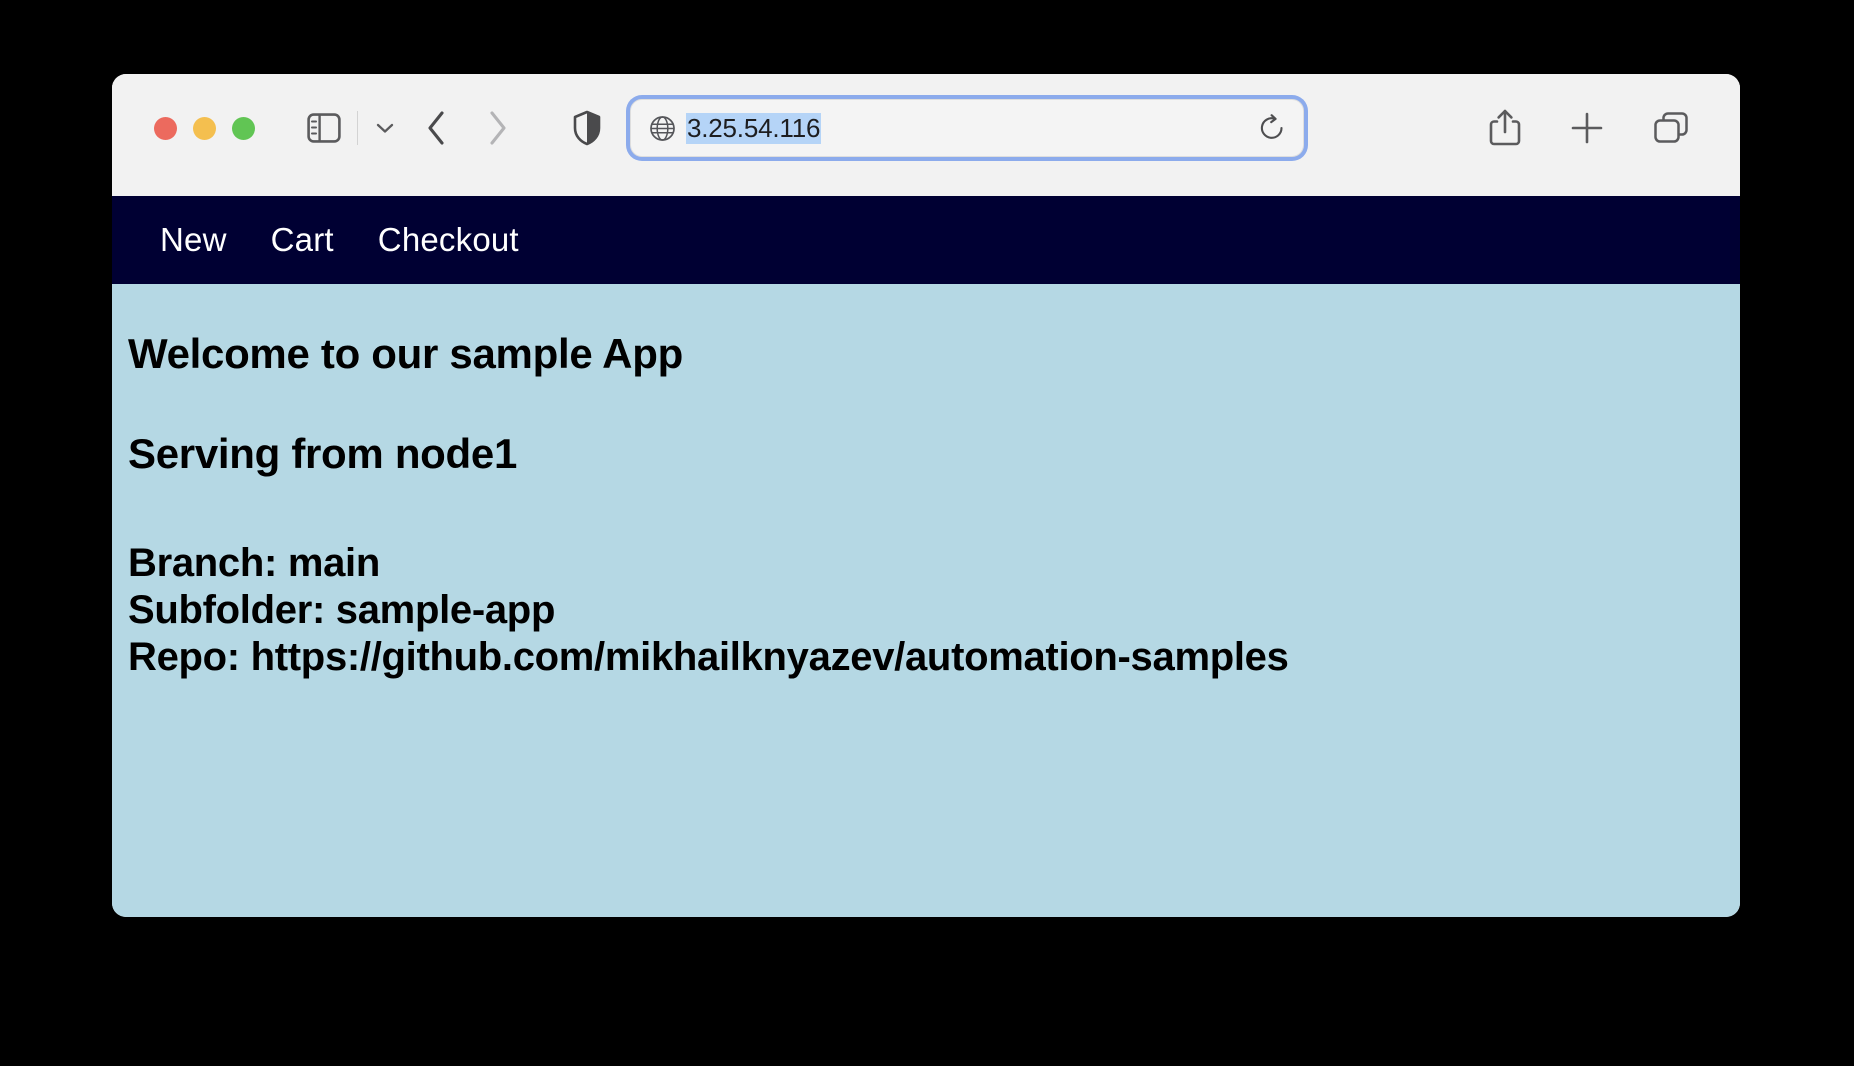 The height and width of the screenshot is (1066, 1854). I want to click on site-navigation: New Cart Checkout, so click(926, 240).